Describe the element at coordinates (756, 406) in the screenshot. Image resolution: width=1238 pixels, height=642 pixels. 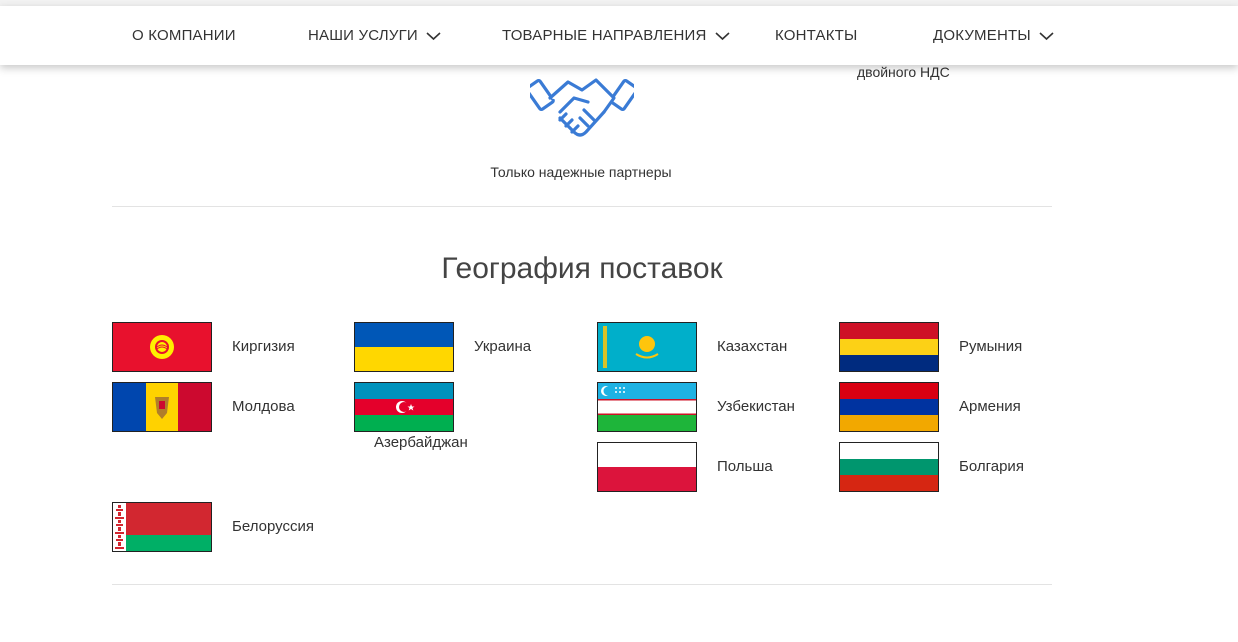
I see `country-name: Узбекистан` at that location.